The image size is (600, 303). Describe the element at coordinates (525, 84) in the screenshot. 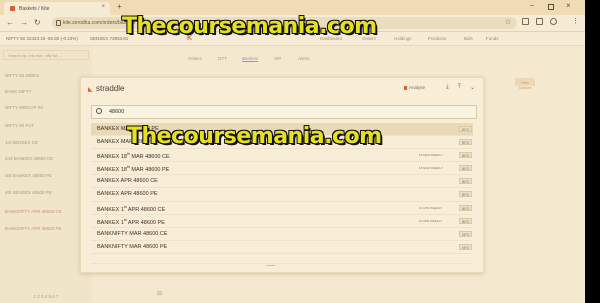

I see `new-basket-button: New basket` at that location.